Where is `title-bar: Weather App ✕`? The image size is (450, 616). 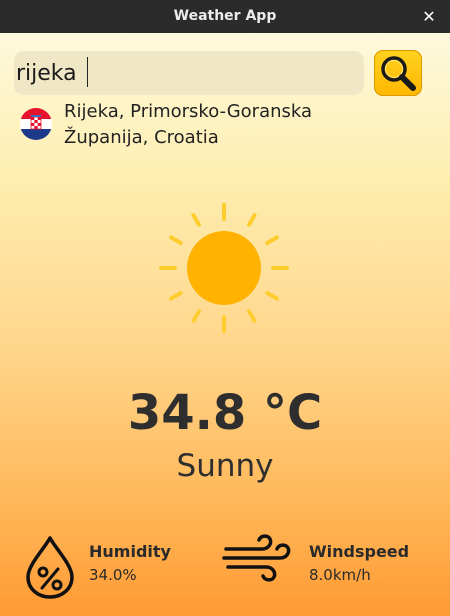
title-bar: Weather App ✕ is located at coordinates (225, 16).